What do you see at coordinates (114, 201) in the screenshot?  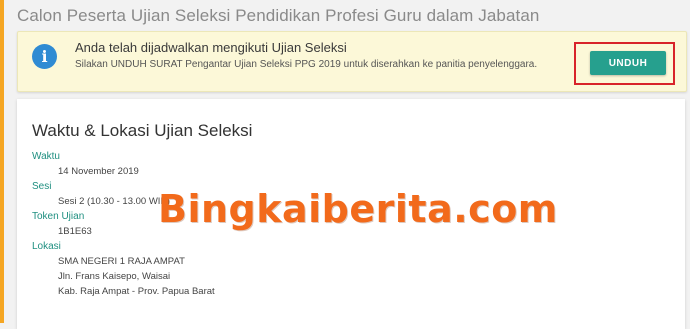 I see `sesi-value: Sesi 2 (10.30 - 13.00 WIB)` at bounding box center [114, 201].